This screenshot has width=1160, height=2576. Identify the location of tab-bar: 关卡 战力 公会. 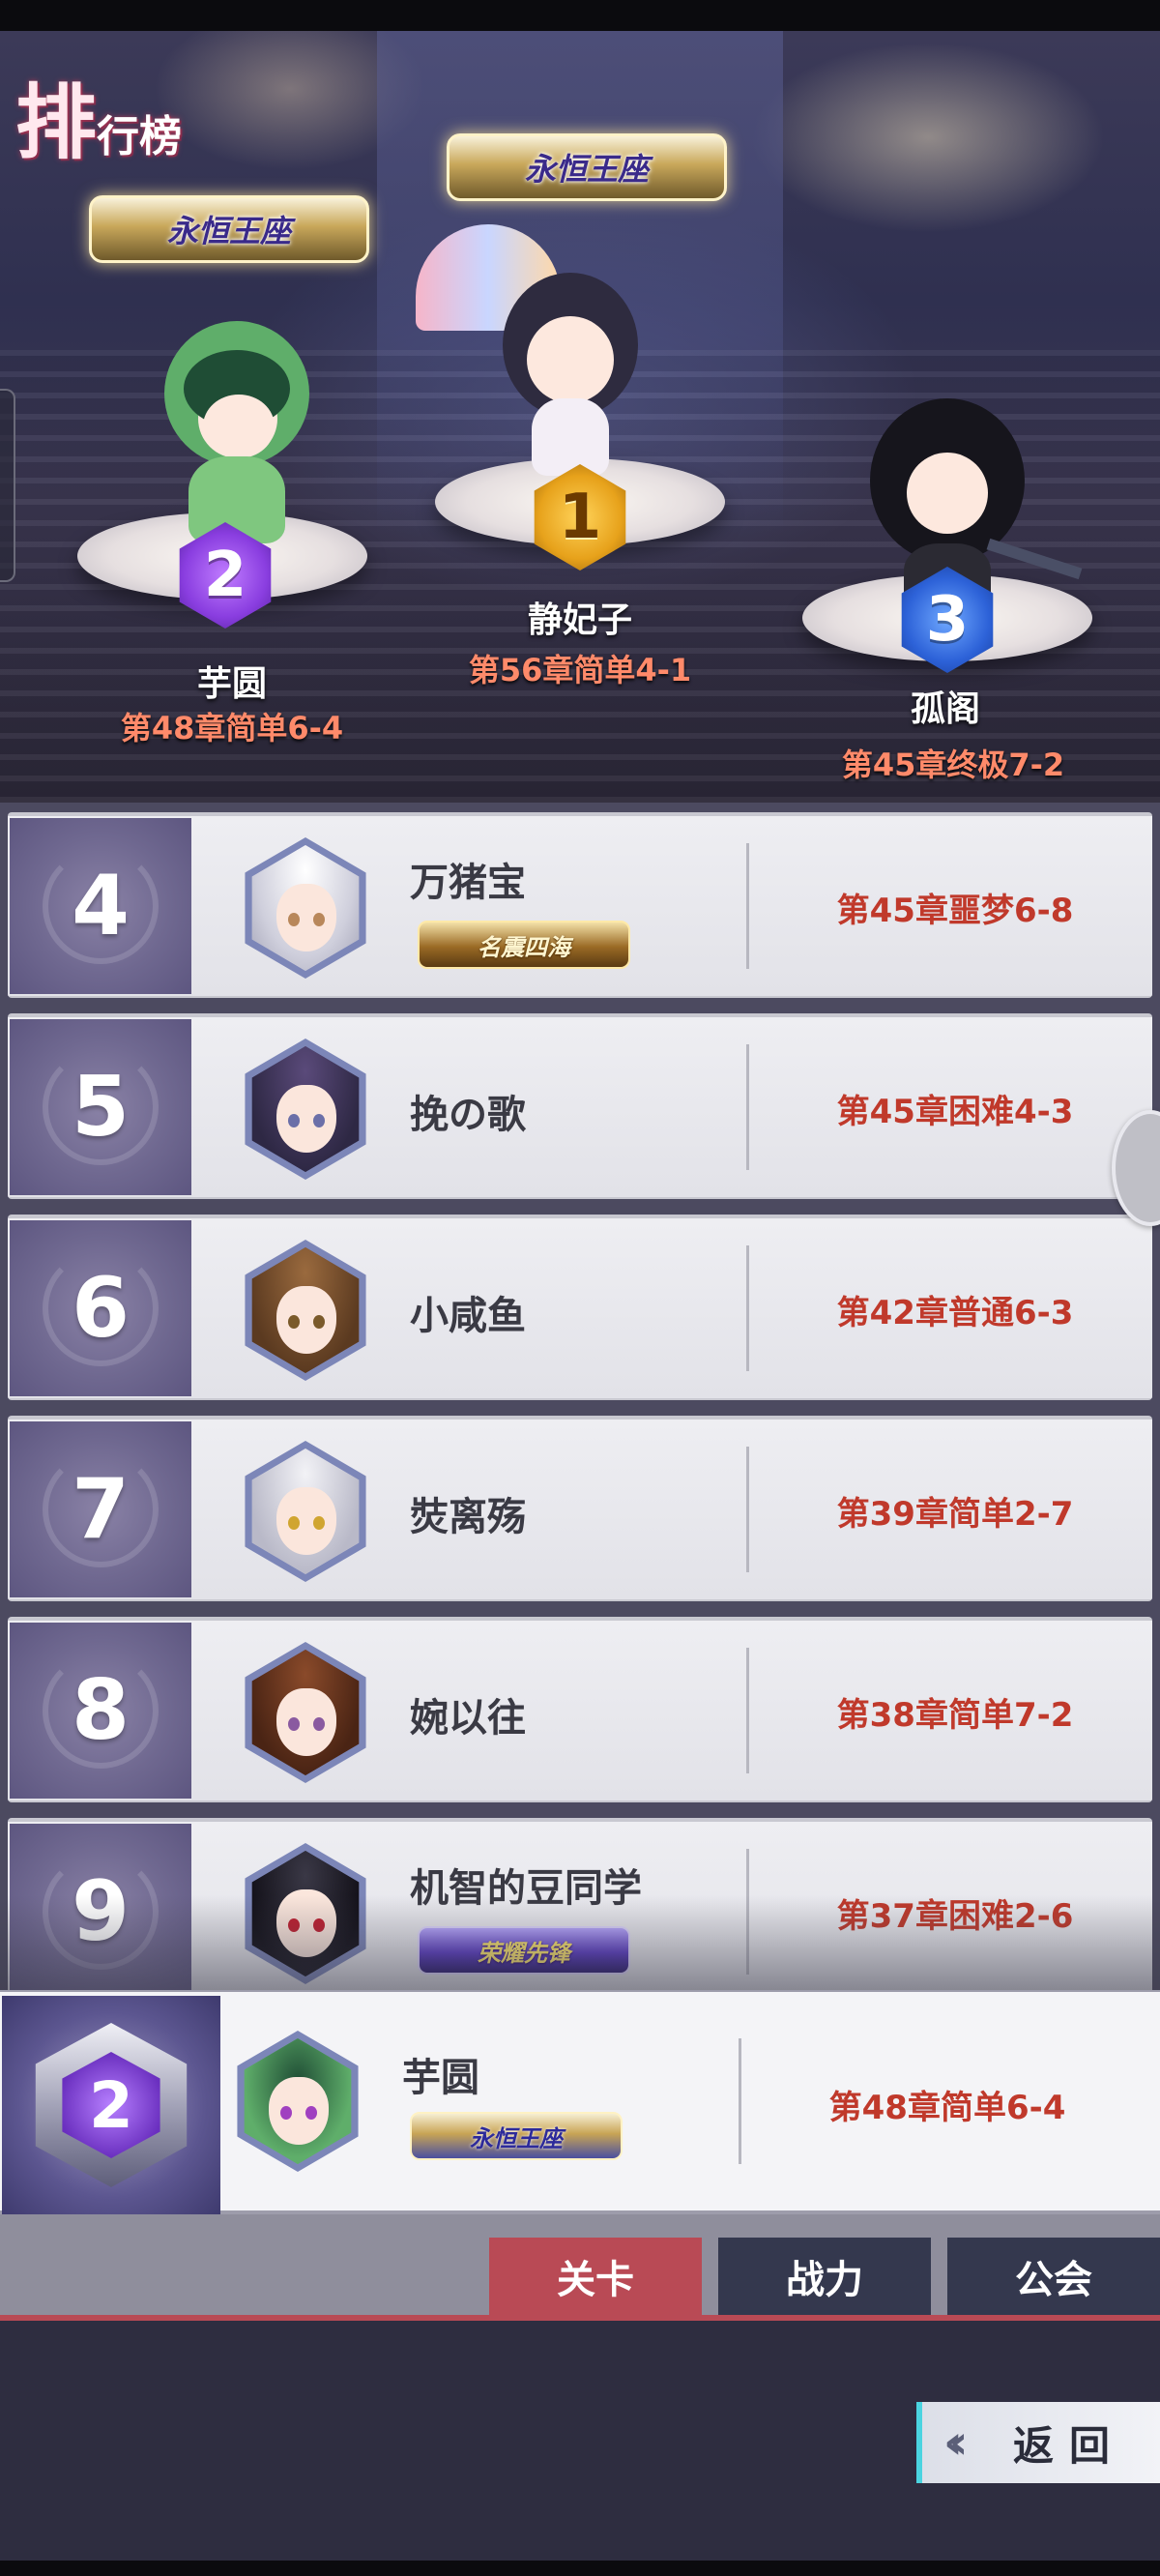
(580, 2267).